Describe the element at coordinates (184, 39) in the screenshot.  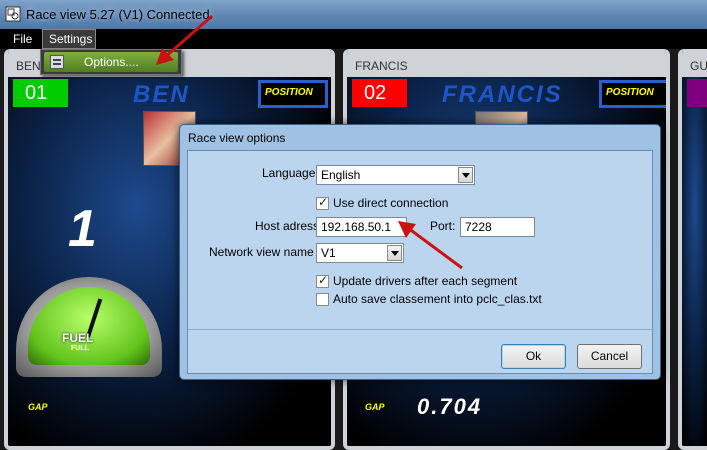
I see `annotation-arrow-options` at that location.